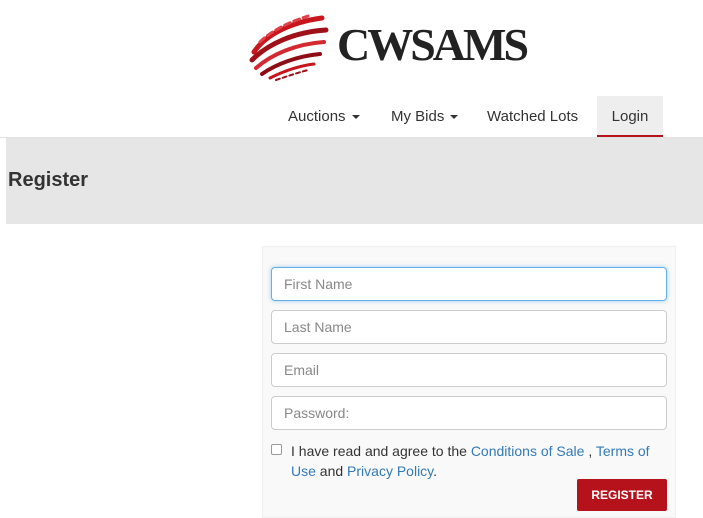  Describe the element at coordinates (469, 370) in the screenshot. I see `email-field` at that location.